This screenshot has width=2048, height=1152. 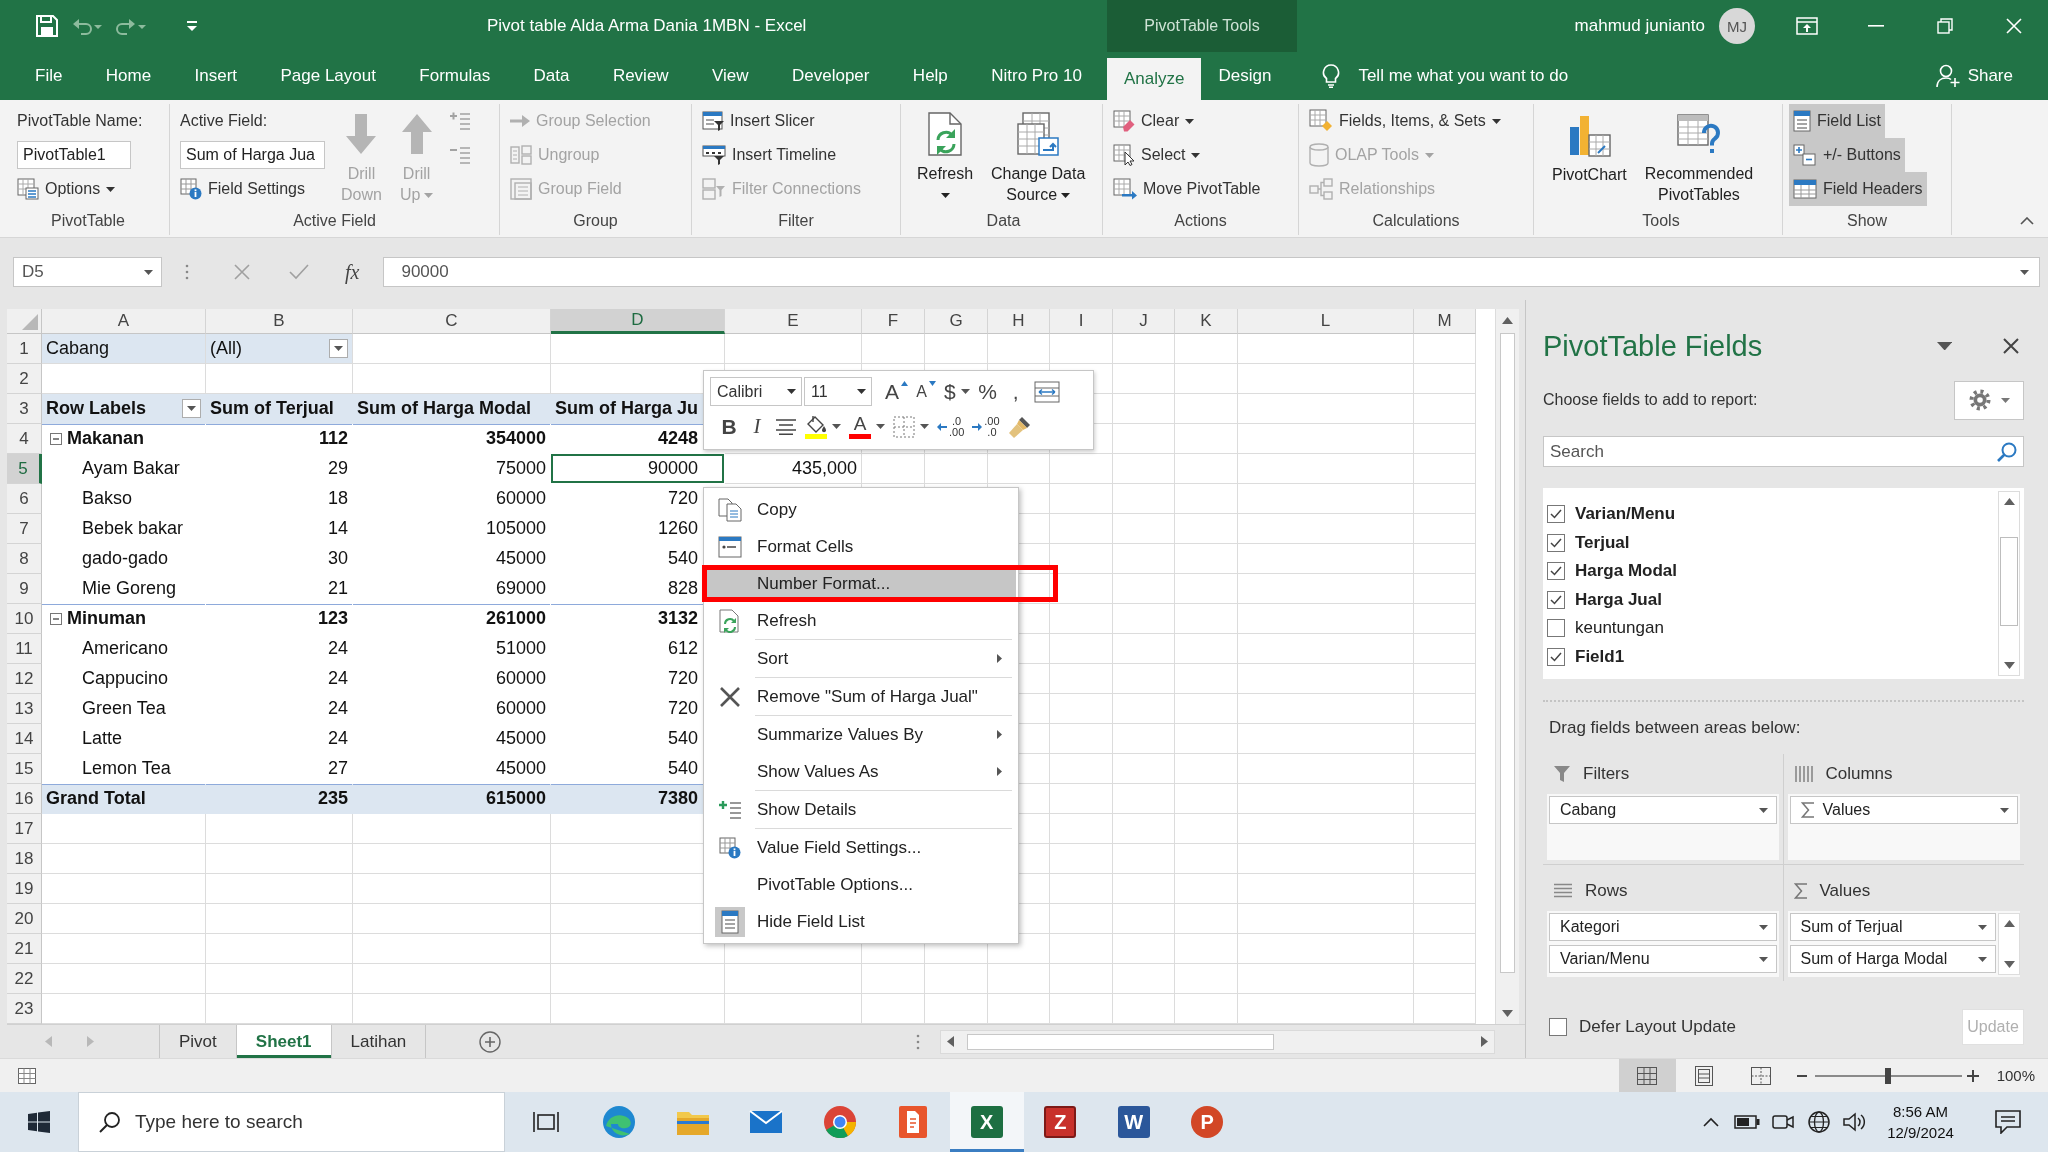 What do you see at coordinates (2009, 964) in the screenshot?
I see `scroll-down-icon` at bounding box center [2009, 964].